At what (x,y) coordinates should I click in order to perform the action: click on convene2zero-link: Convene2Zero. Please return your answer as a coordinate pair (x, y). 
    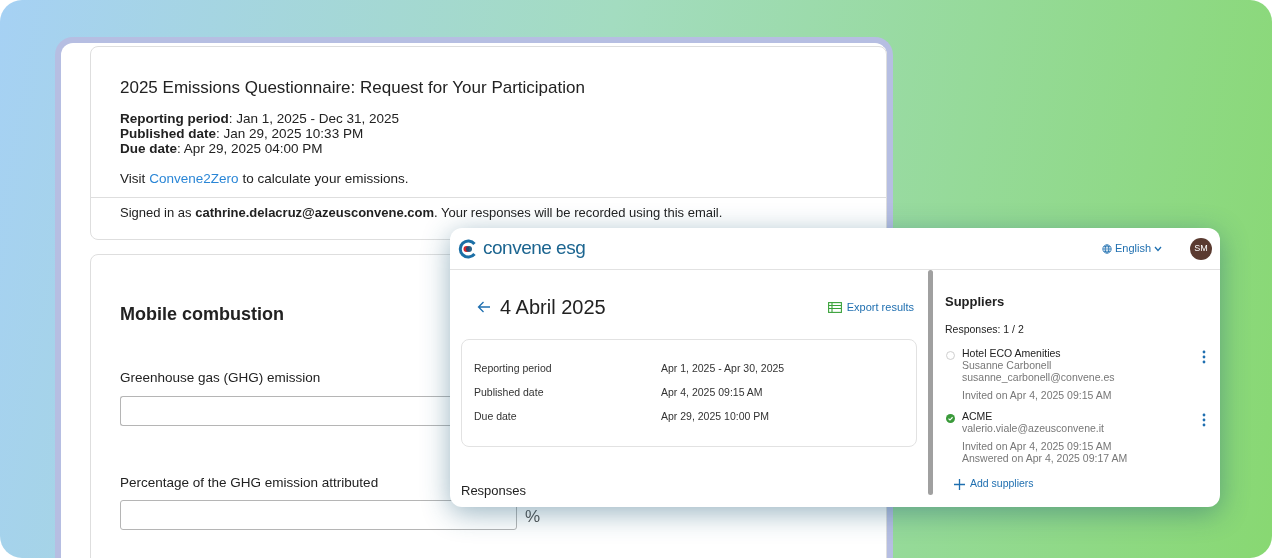
    Looking at the image, I should click on (194, 178).